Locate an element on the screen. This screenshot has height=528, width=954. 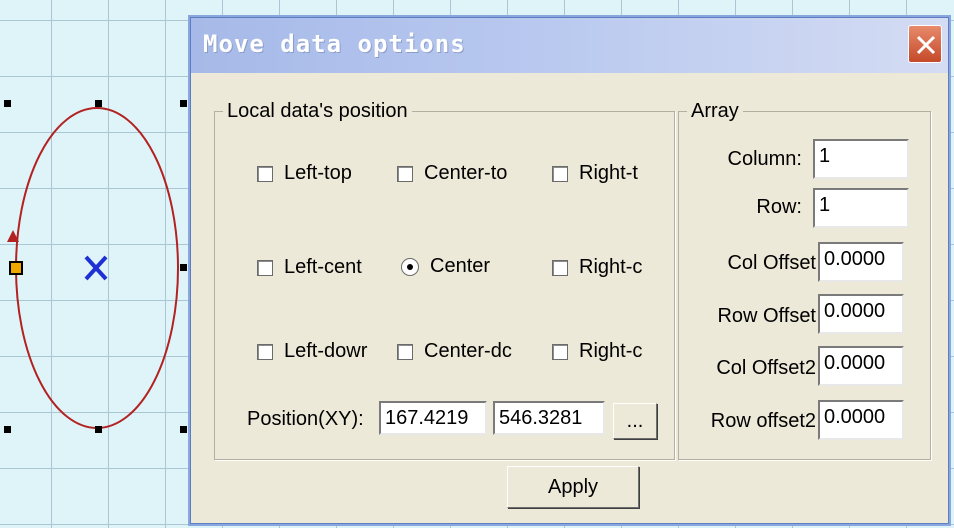
close-icon is located at coordinates (926, 45).